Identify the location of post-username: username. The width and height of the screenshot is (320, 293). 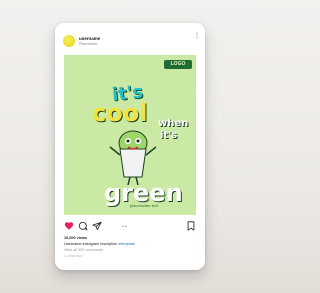
(89, 38).